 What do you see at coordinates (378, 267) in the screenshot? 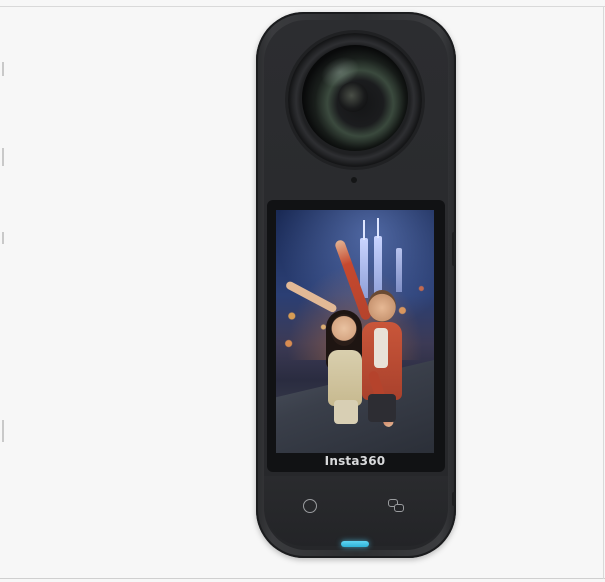
I see `twin-tower-right` at bounding box center [378, 267].